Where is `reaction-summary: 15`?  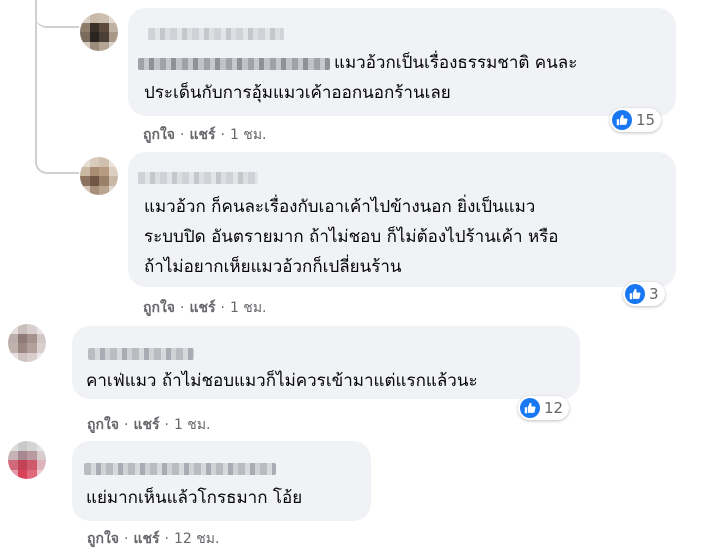 reaction-summary: 15 is located at coordinates (636, 120).